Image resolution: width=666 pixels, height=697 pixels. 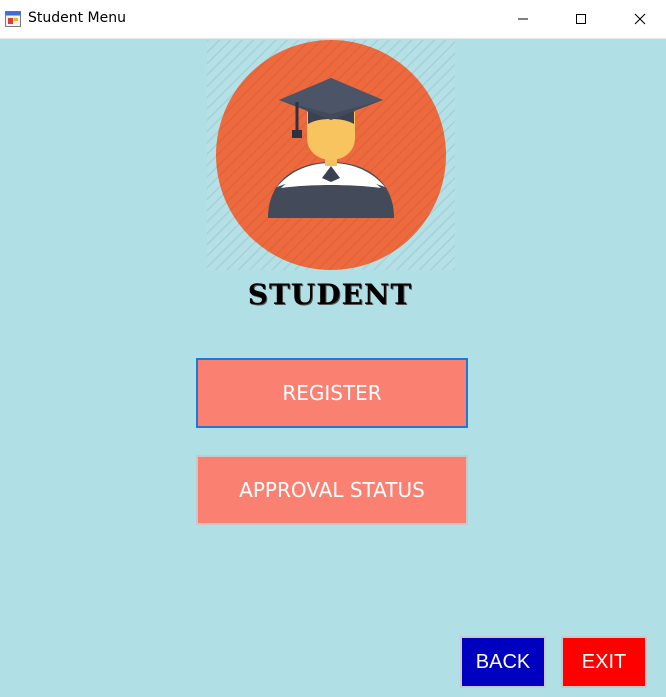 I want to click on app-icon, so click(x=13, y=19).